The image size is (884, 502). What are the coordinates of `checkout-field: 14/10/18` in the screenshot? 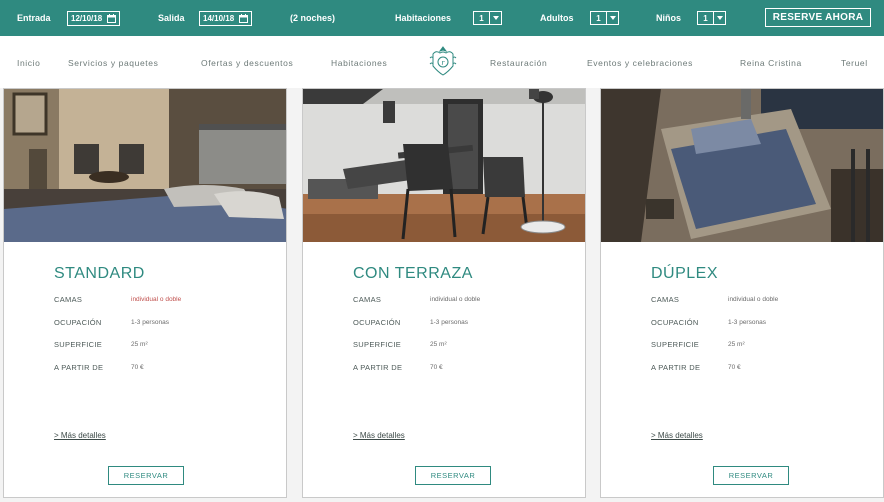 It's located at (226, 18).